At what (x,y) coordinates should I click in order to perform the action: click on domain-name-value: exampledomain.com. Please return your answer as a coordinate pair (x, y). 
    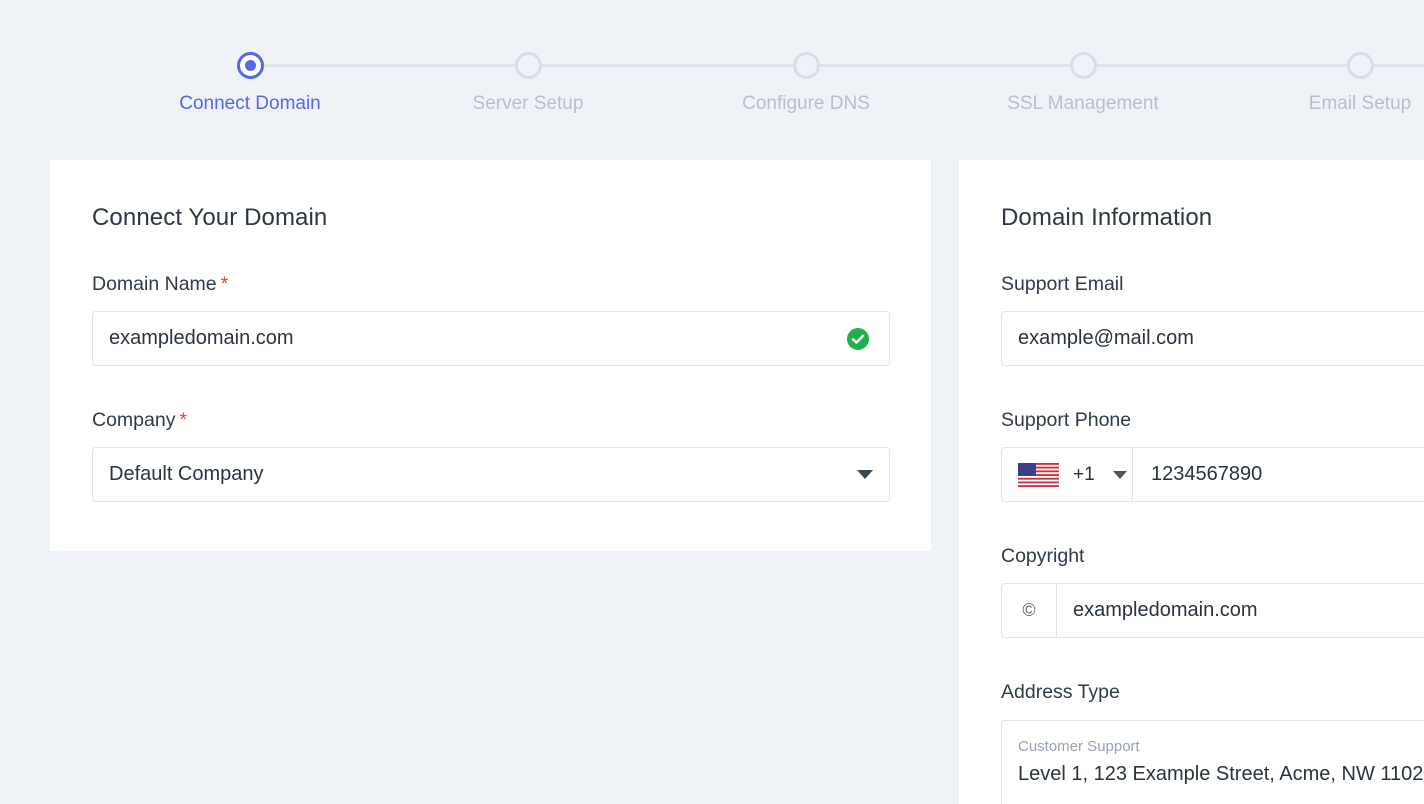
    Looking at the image, I should click on (201, 338).